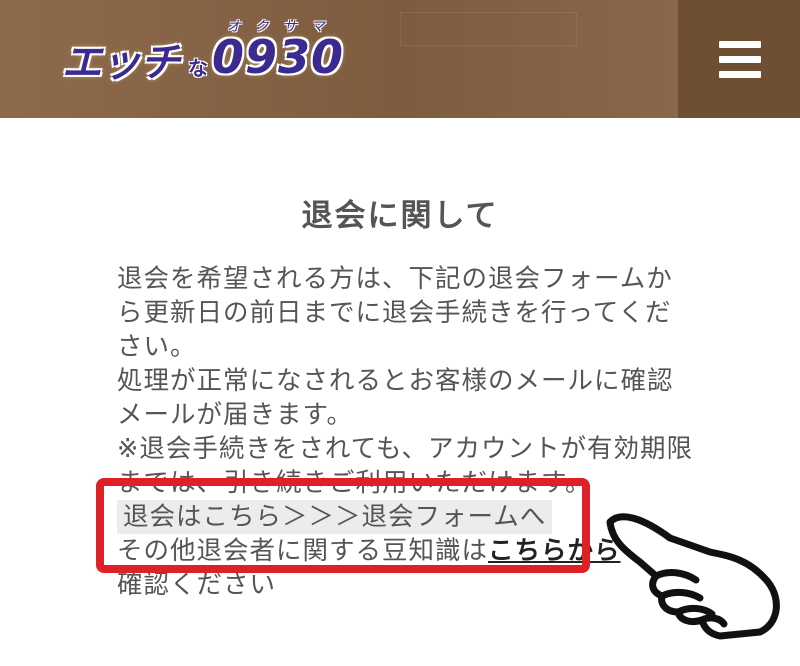 The height and width of the screenshot is (666, 800). What do you see at coordinates (121, 63) in the screenshot?
I see `logo-main-text: エッチ` at bounding box center [121, 63].